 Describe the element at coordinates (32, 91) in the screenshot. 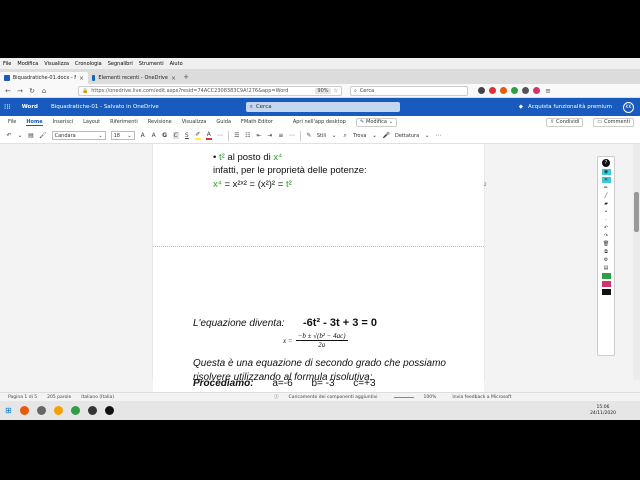

I see `reload-icon: ↻` at that location.